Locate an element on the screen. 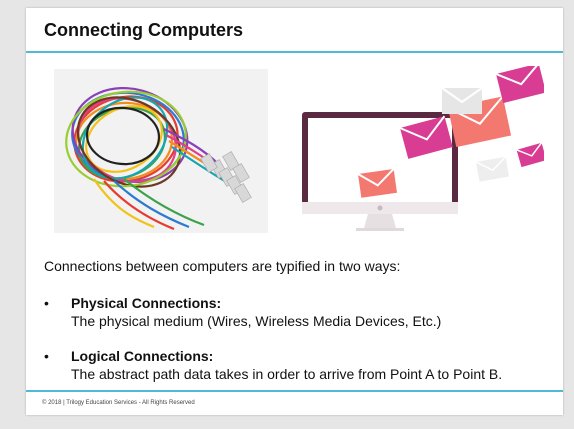  cables-illustration is located at coordinates (161, 151).